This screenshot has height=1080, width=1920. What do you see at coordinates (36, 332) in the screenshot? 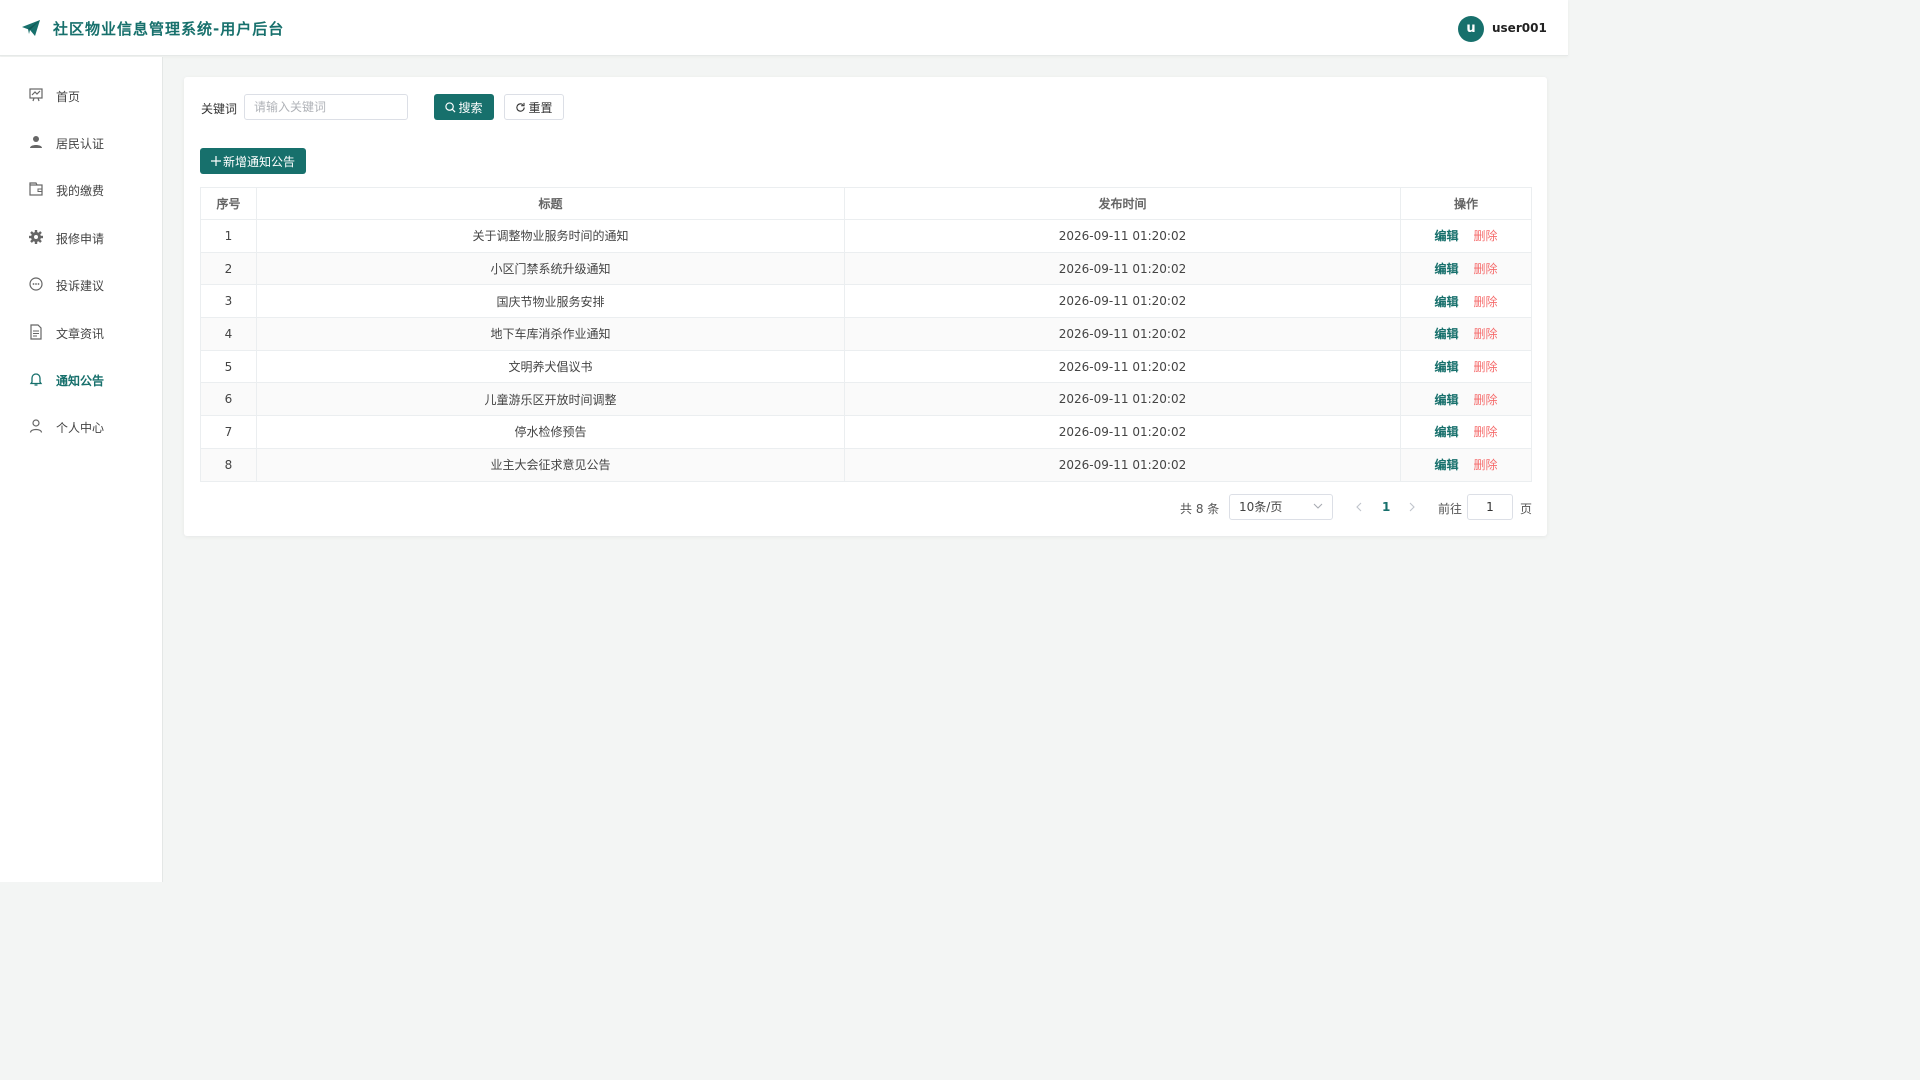
I see `document-icon` at bounding box center [36, 332].